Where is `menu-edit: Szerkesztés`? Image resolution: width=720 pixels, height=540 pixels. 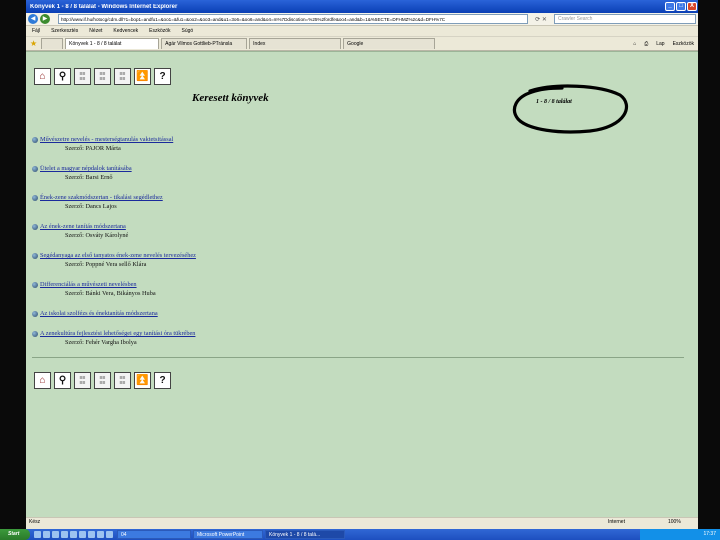
menu-edit: Szerkesztés is located at coordinates (64, 31).